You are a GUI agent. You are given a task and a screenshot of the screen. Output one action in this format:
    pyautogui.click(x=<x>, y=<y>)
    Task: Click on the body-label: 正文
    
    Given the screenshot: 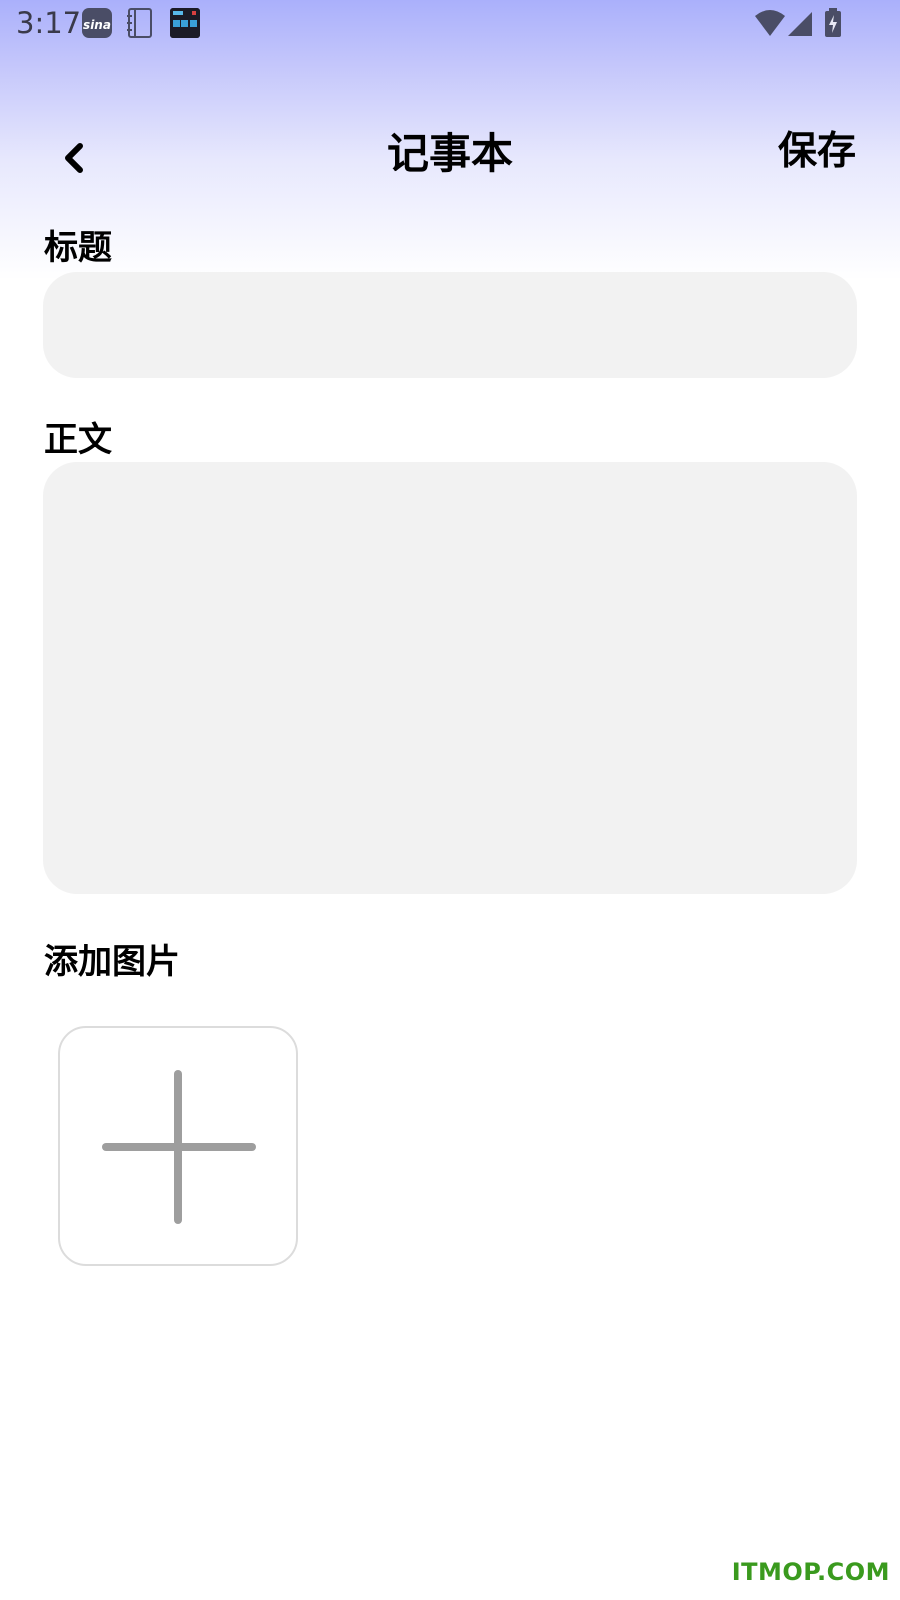 What is the action you would take?
    pyautogui.click(x=78, y=440)
    